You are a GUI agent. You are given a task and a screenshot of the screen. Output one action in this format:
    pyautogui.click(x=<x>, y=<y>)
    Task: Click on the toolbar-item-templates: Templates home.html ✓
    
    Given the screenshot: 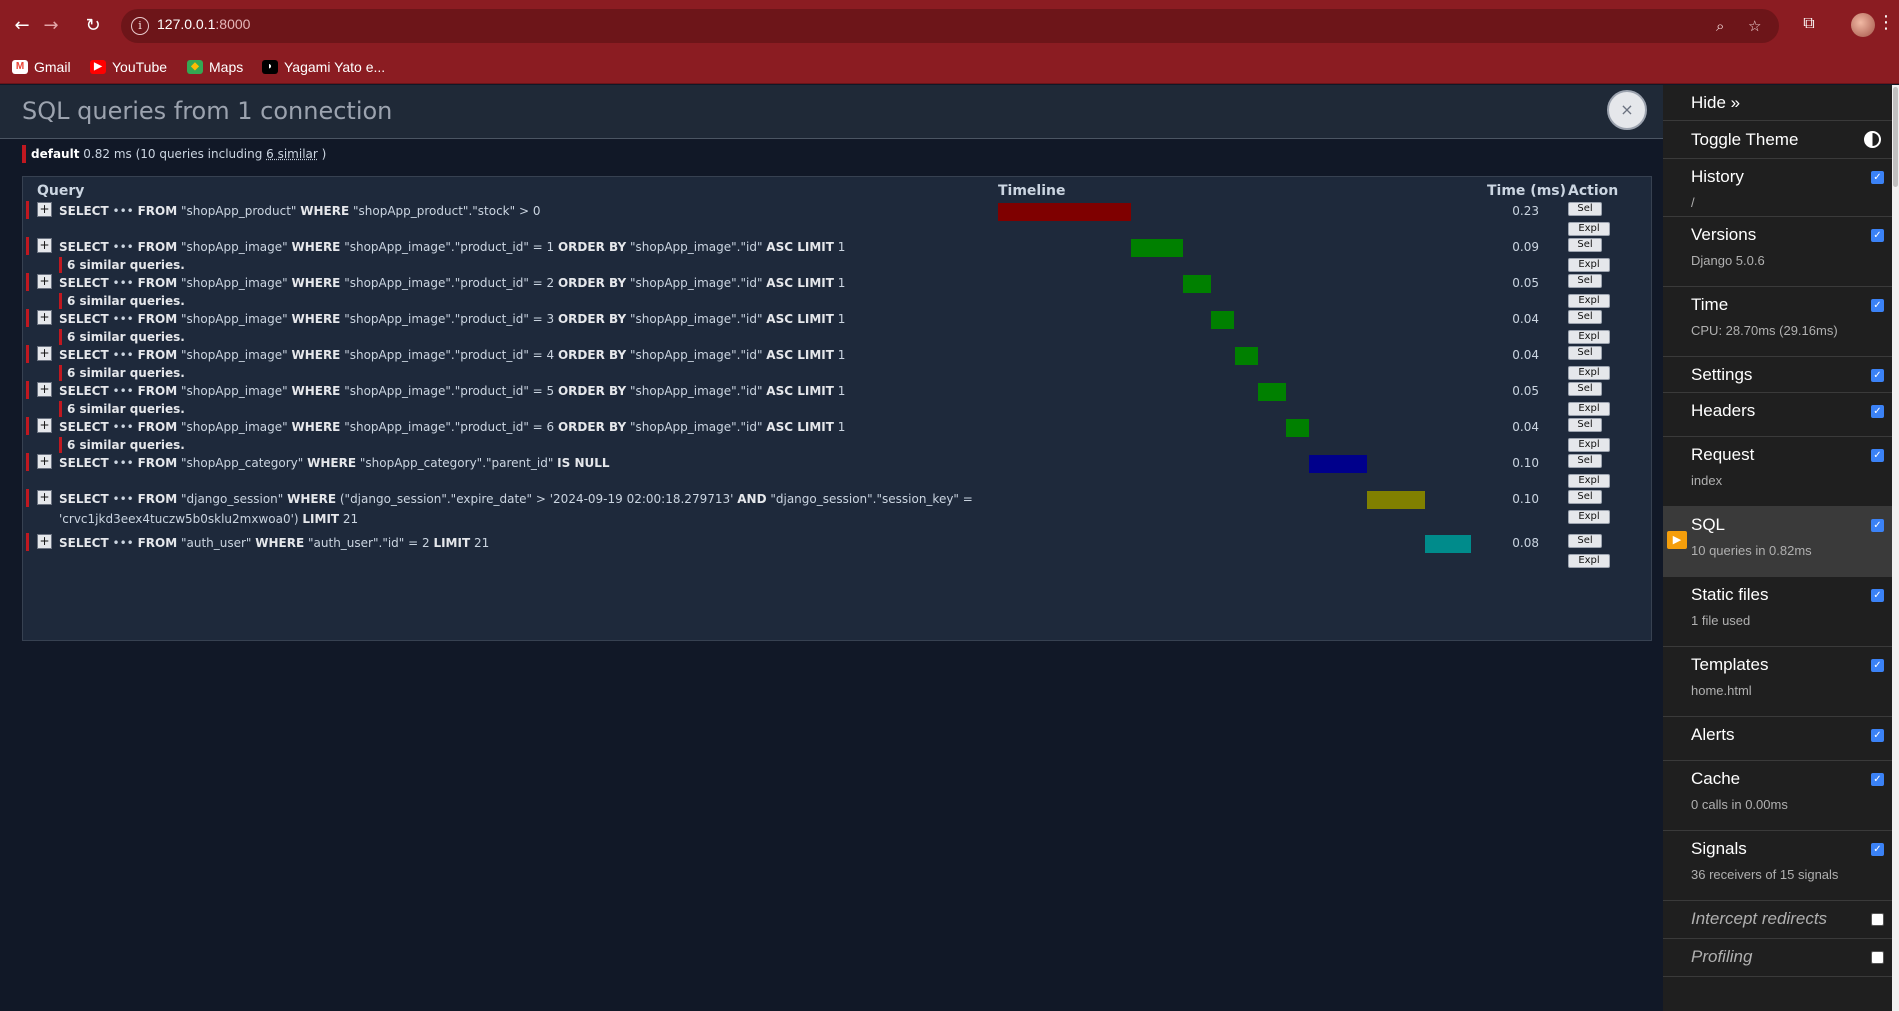 What is the action you would take?
    pyautogui.click(x=1777, y=682)
    